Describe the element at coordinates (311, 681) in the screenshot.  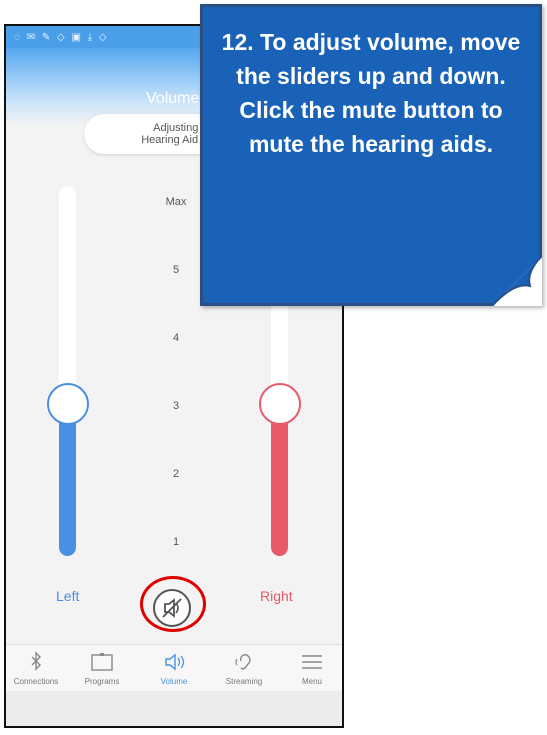
I see `nav-label-menu: Menu` at that location.